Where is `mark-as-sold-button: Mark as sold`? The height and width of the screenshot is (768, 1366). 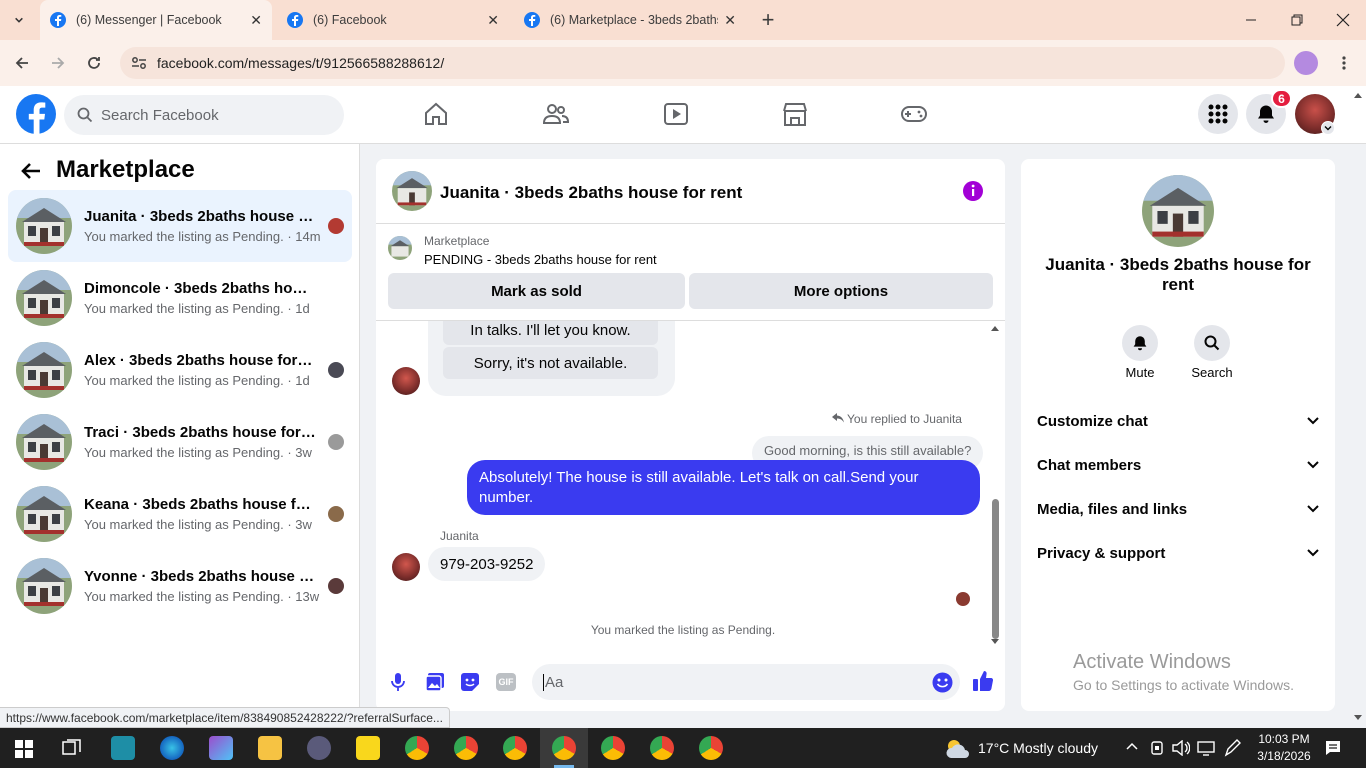
mark-as-sold-button: Mark as sold is located at coordinates (536, 291).